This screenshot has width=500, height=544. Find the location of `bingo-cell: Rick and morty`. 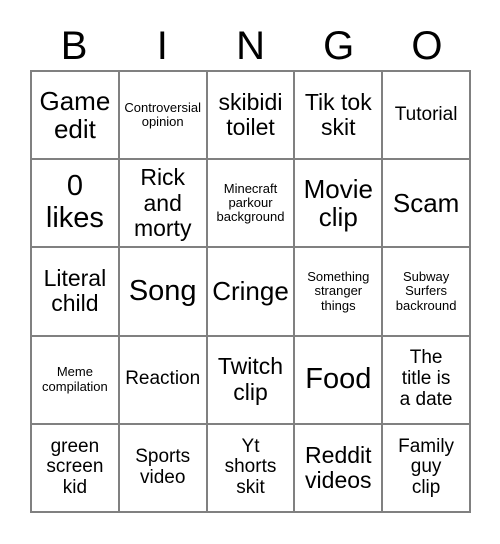

bingo-cell: Rick and morty is located at coordinates (163, 204).